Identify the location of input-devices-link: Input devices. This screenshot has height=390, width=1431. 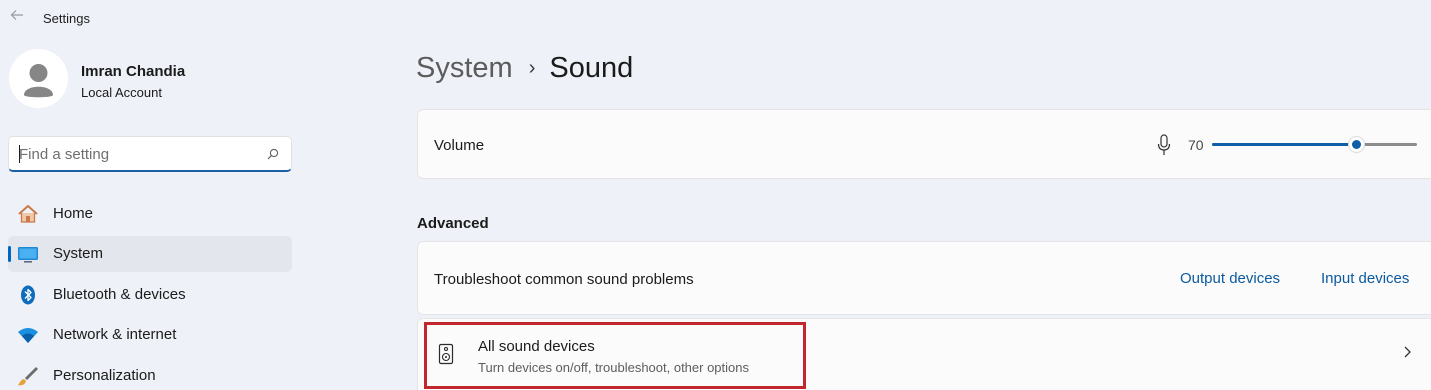
(1365, 278).